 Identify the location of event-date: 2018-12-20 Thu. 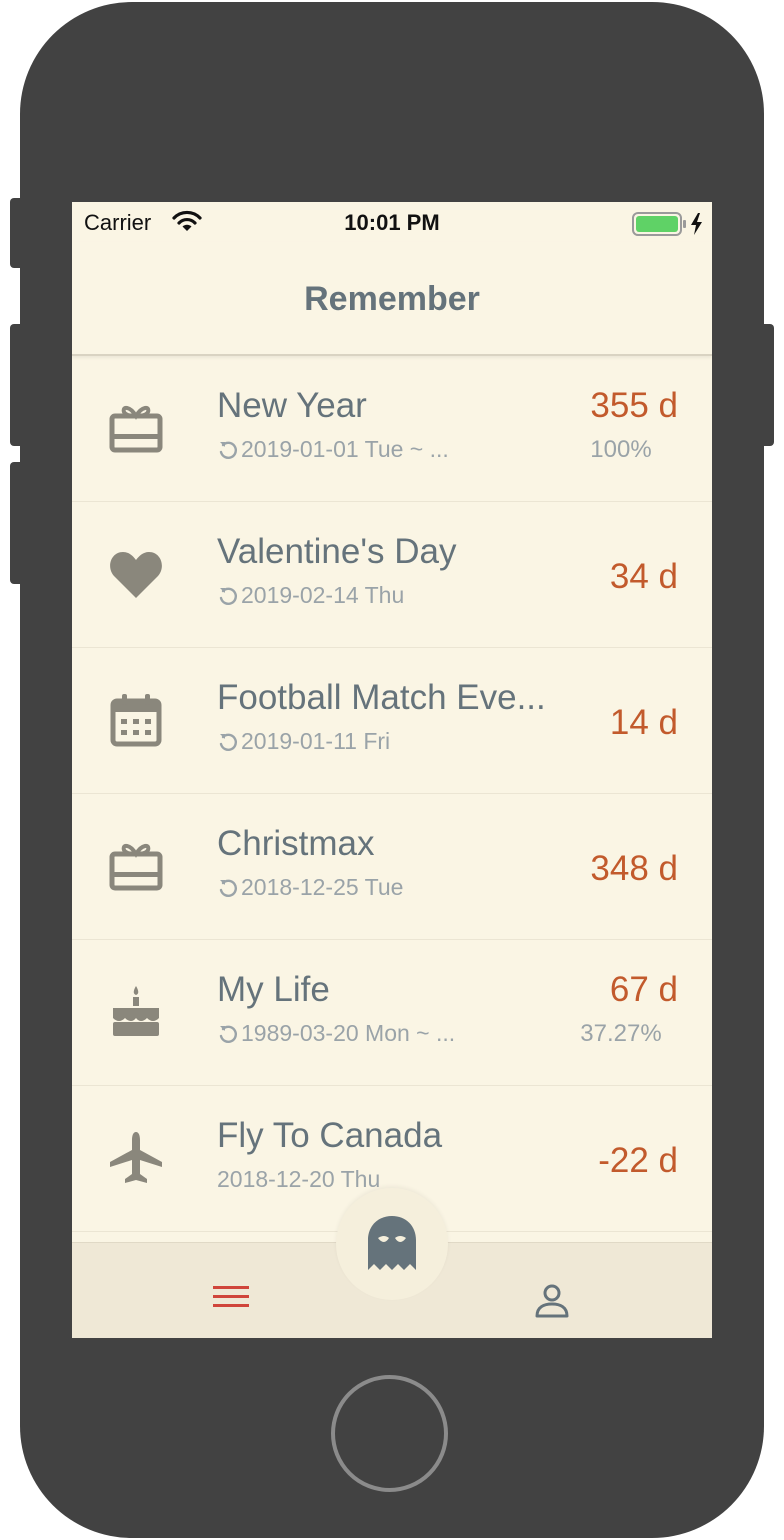
(298, 1179).